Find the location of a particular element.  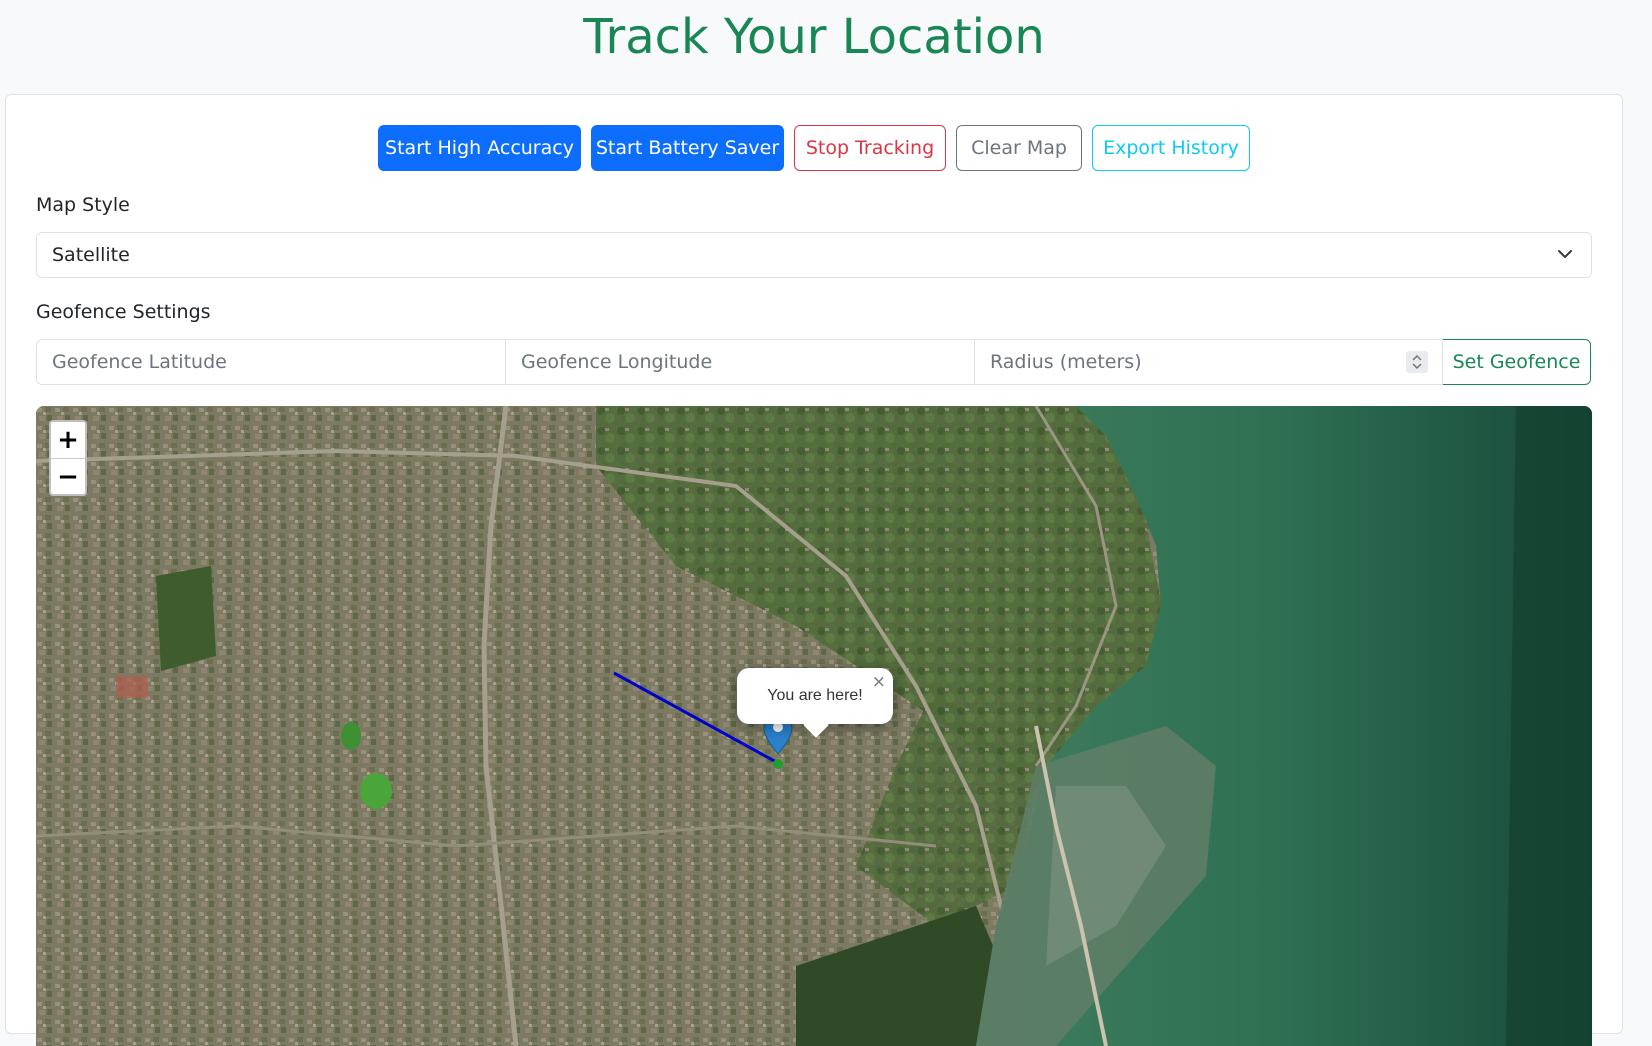

set-geofence-button: Set Geofence is located at coordinates (1516, 362).